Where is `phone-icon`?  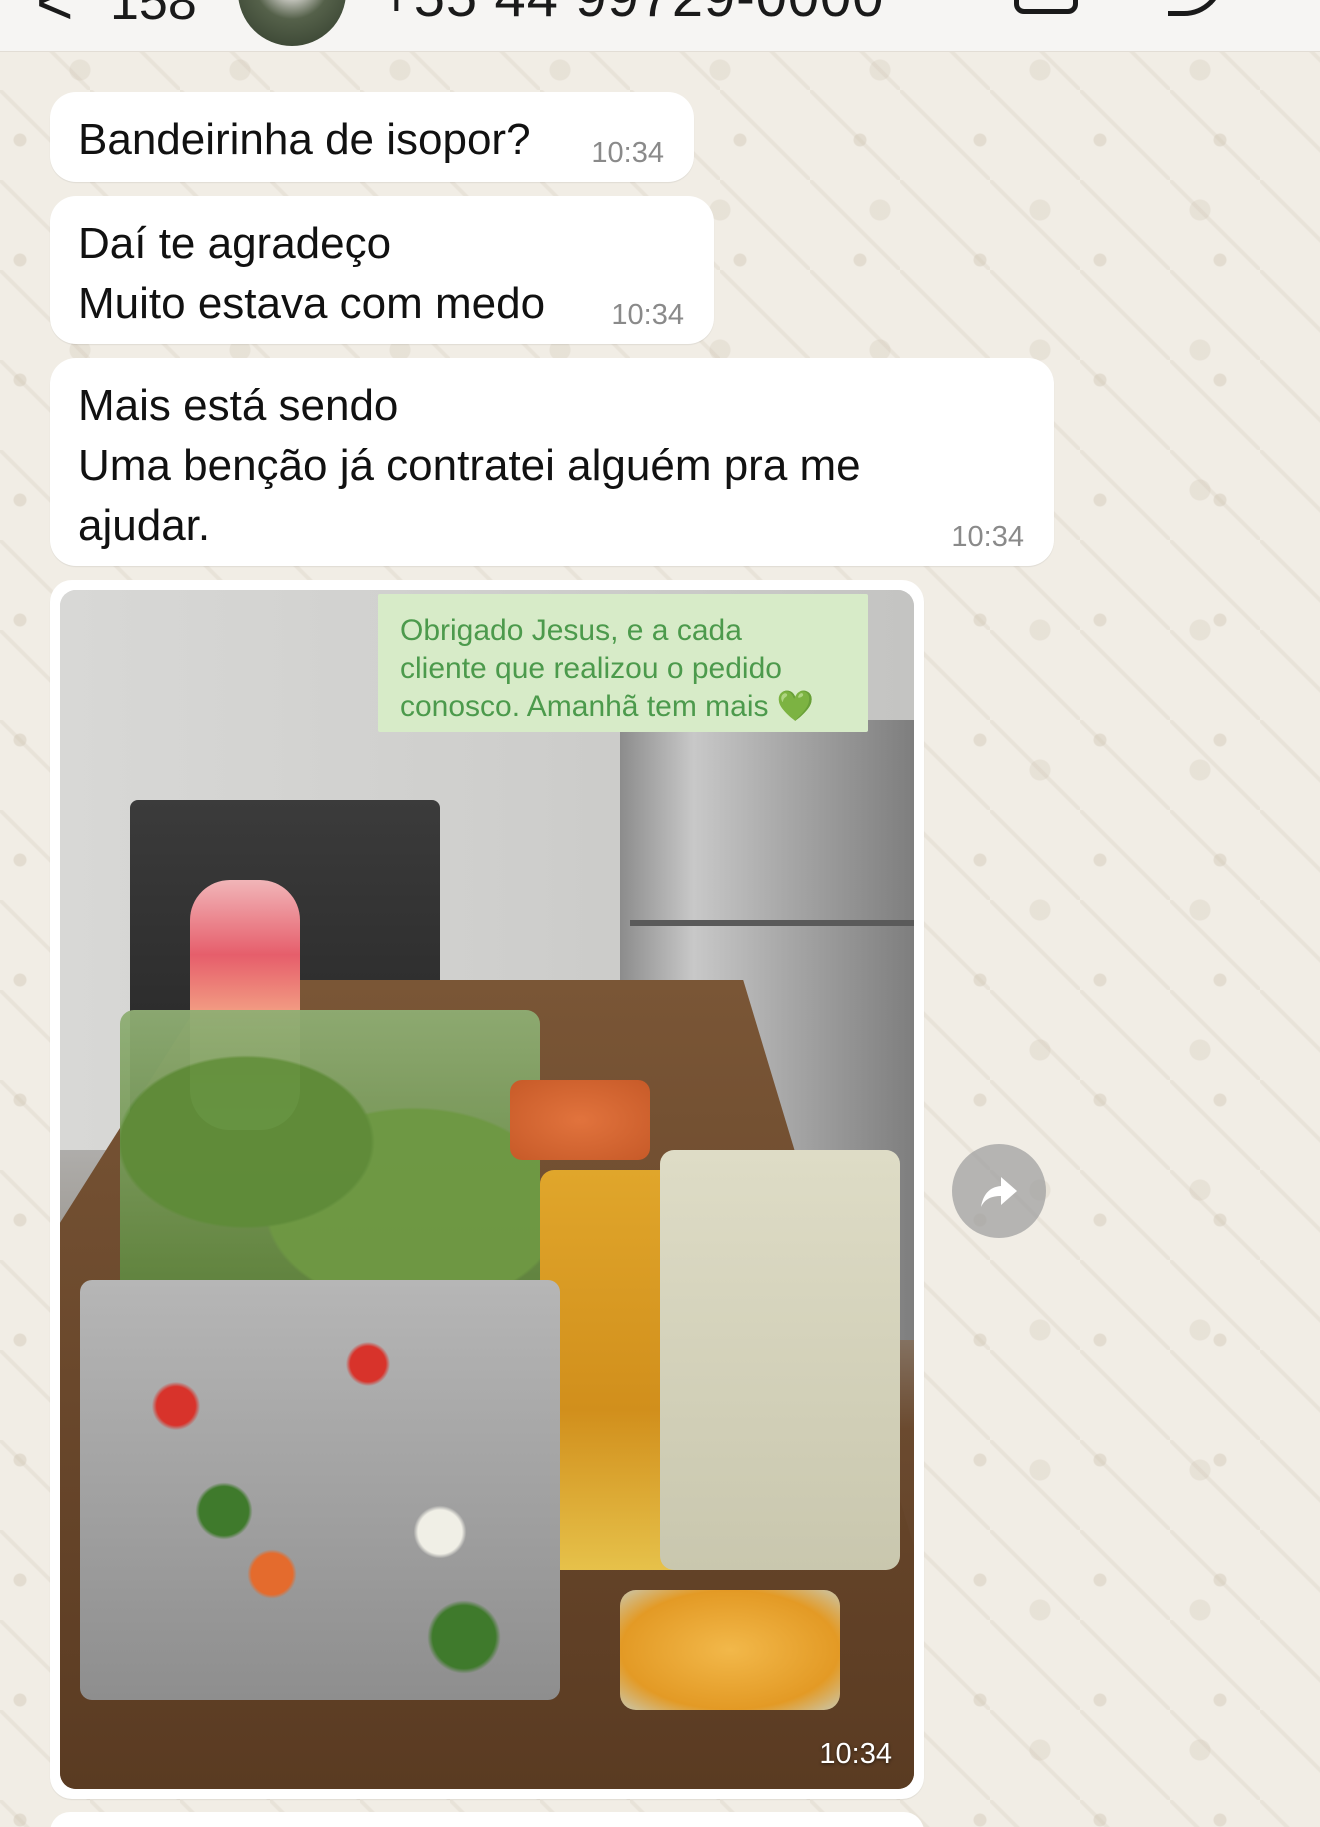
phone-icon is located at coordinates (1196, 8).